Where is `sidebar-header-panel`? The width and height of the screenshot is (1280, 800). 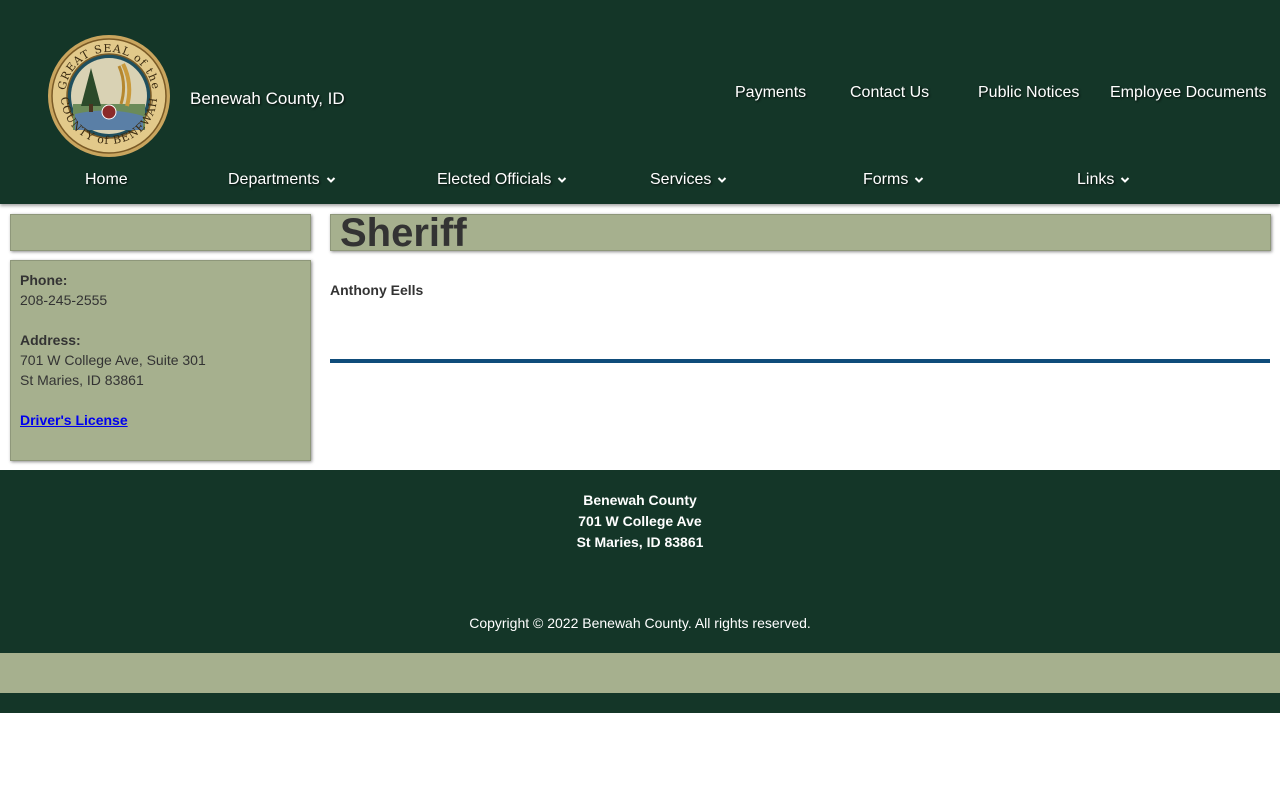 sidebar-header-panel is located at coordinates (160, 232).